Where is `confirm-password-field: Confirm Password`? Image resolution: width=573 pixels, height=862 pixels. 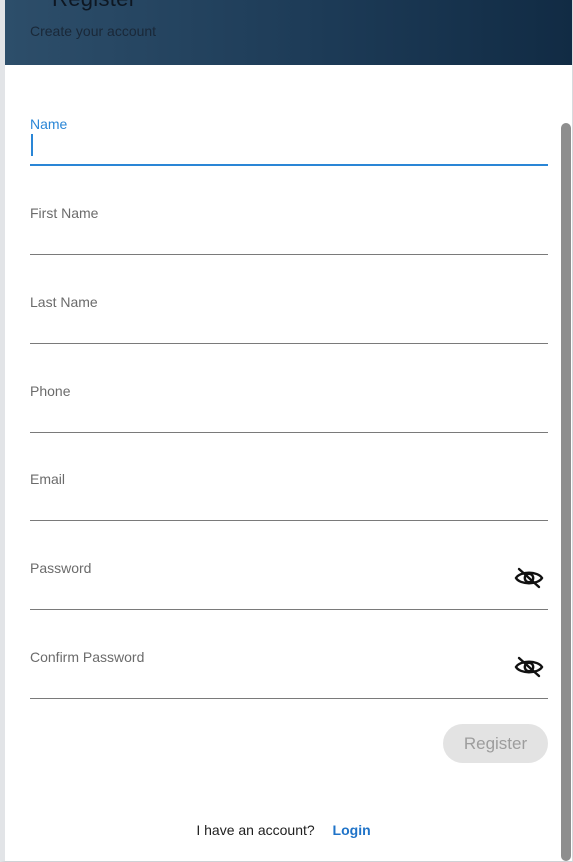
confirm-password-field: Confirm Password is located at coordinates (289, 674).